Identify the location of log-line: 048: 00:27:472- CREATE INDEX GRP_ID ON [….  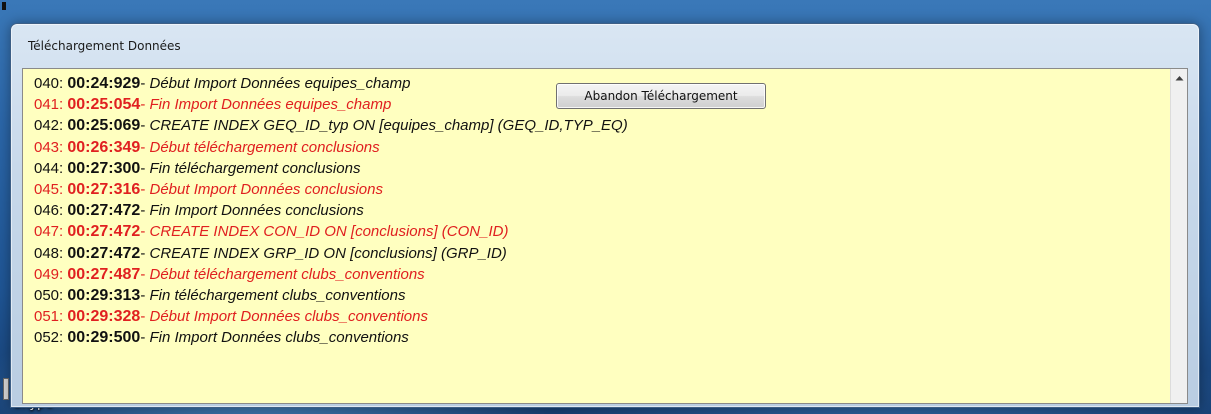
(602, 253).